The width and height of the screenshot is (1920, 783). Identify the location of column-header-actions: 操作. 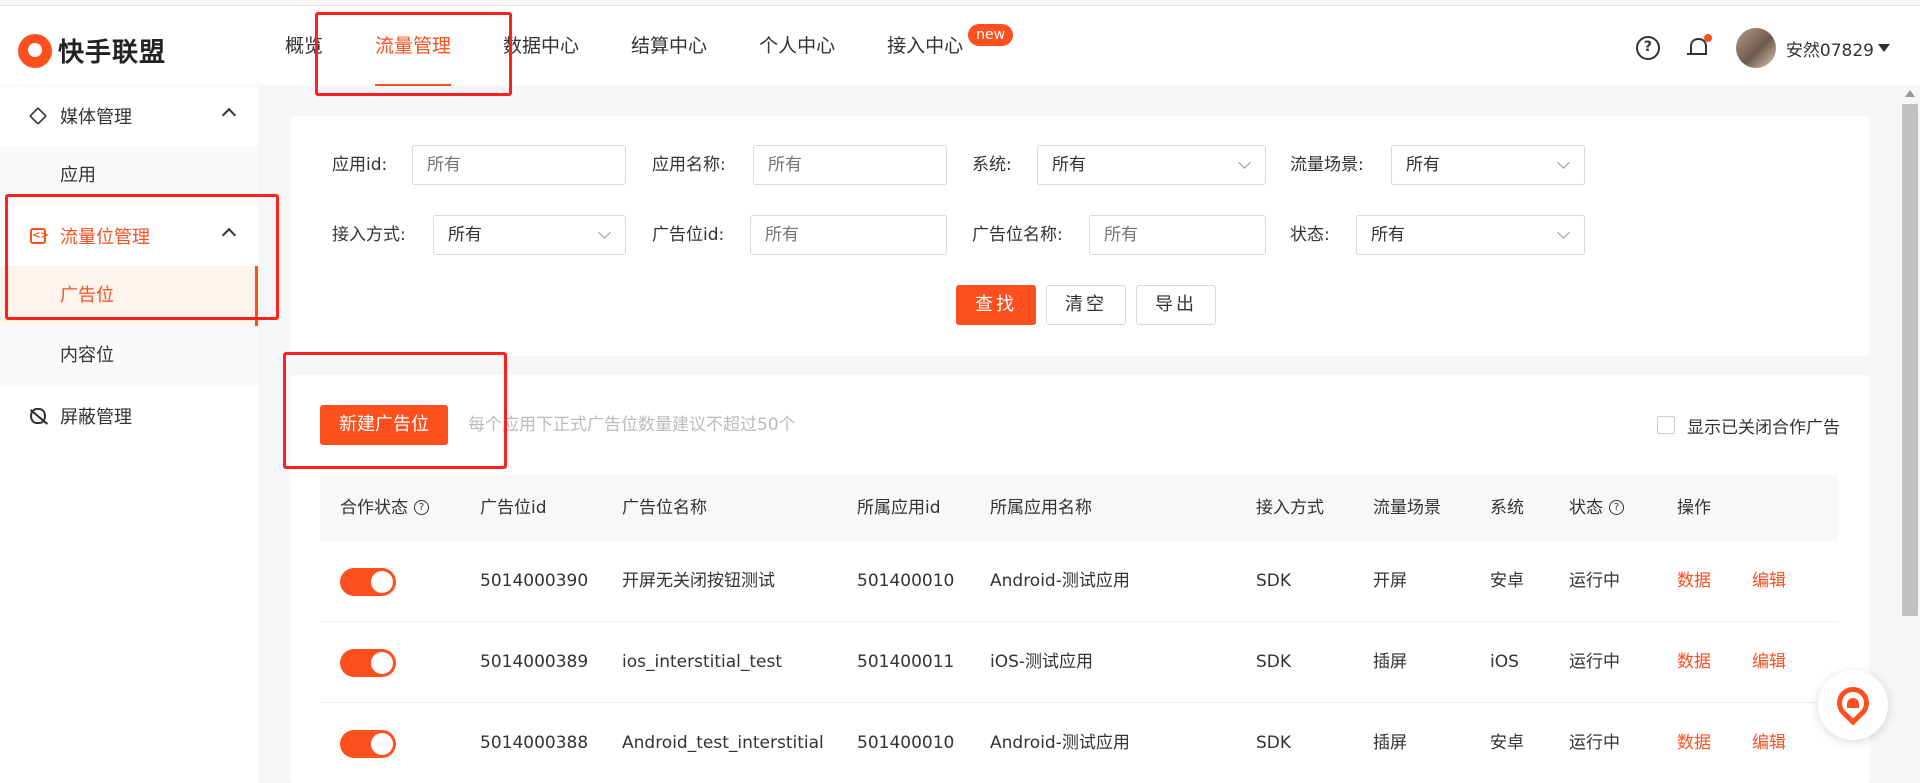
(1694, 508).